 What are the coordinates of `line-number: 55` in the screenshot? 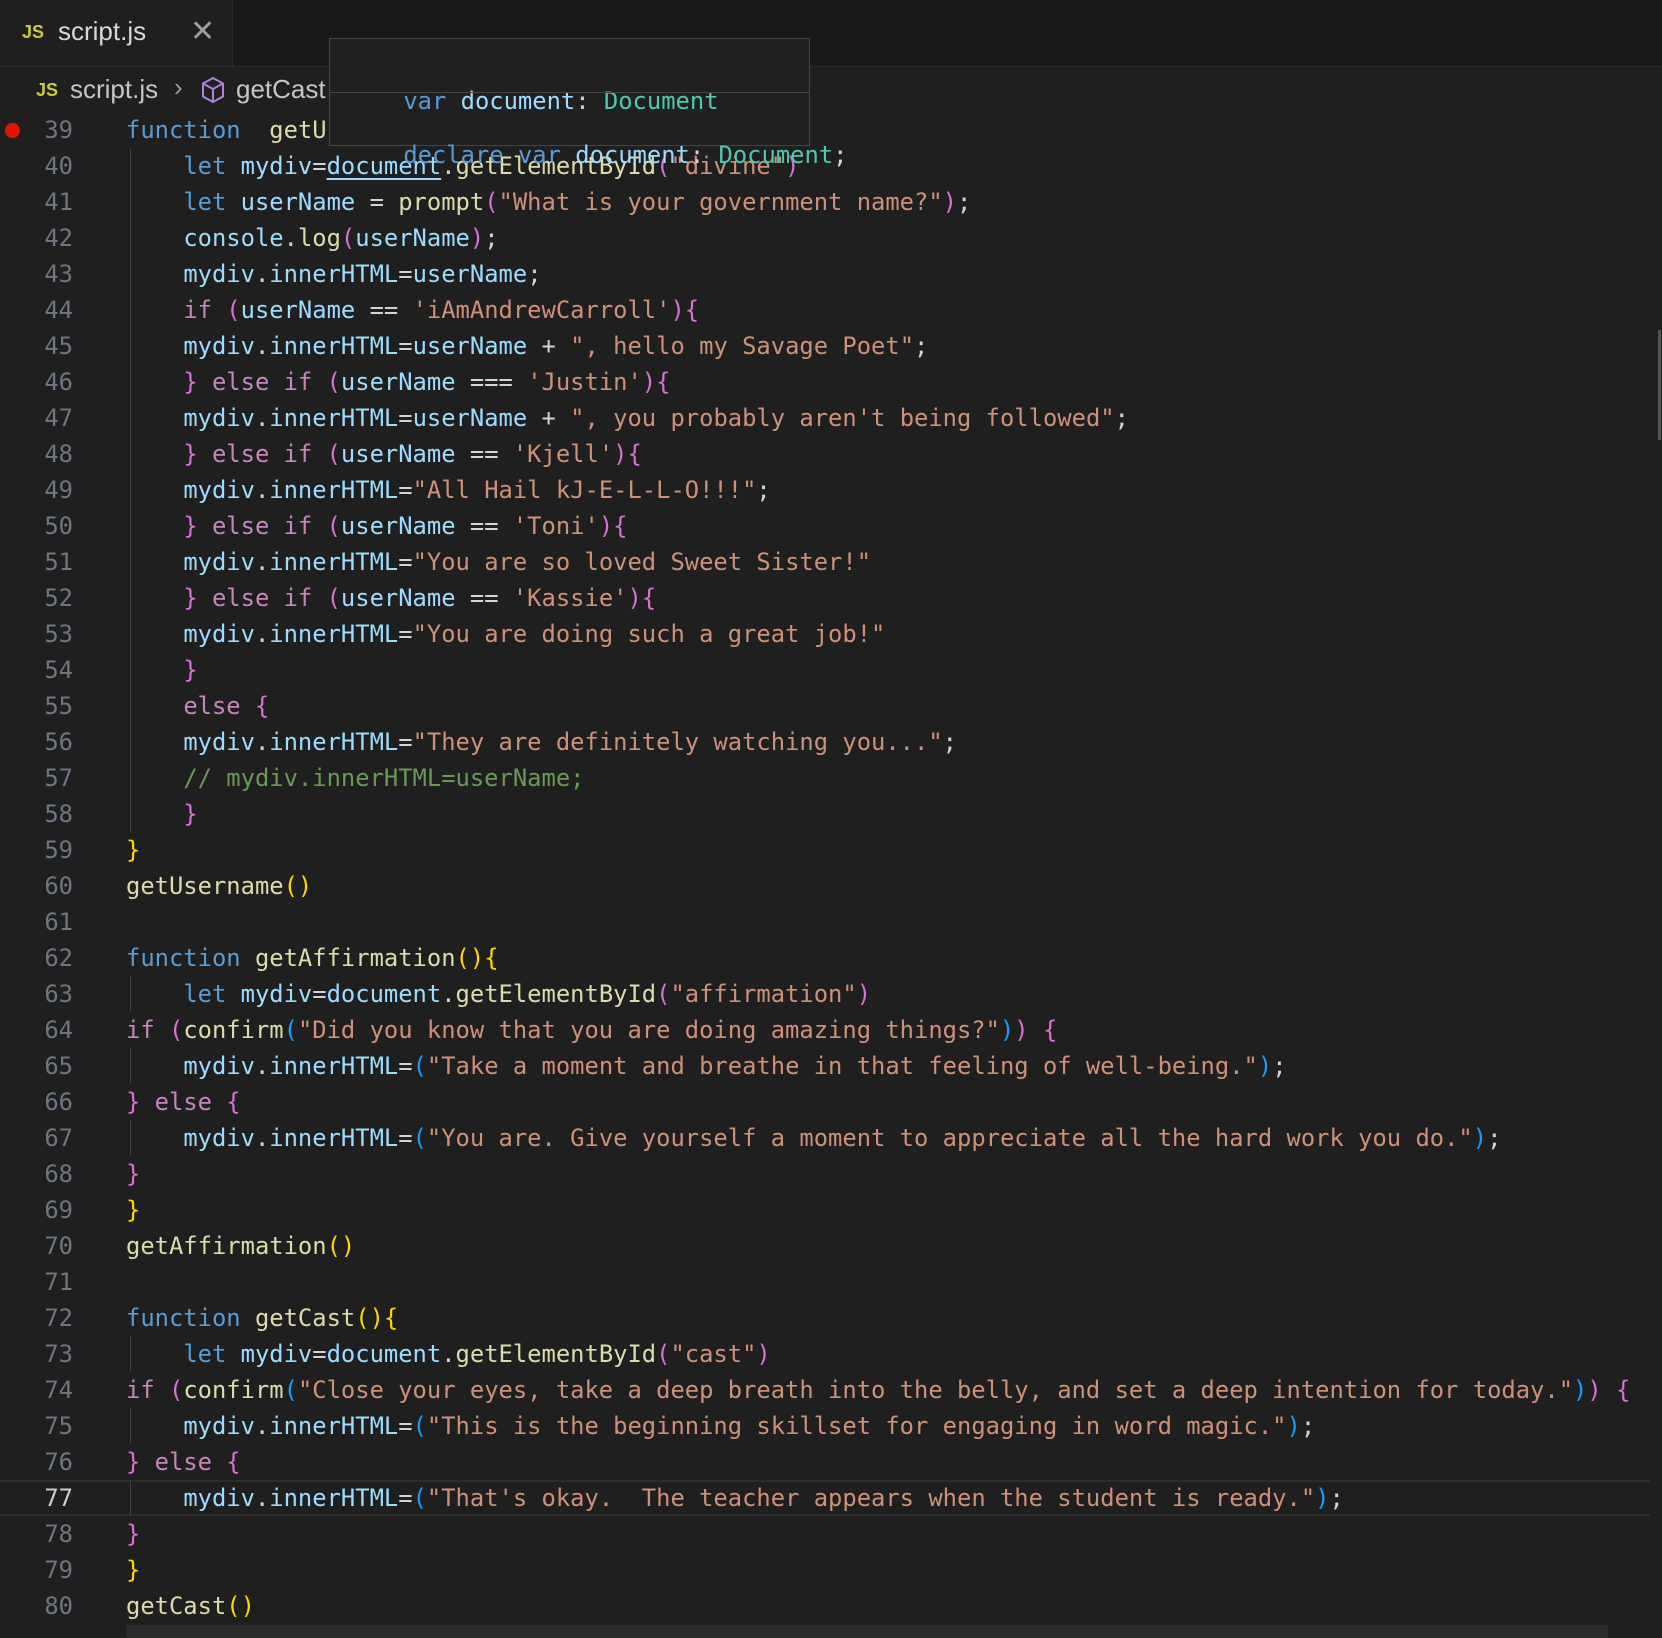 It's located at (58, 706).